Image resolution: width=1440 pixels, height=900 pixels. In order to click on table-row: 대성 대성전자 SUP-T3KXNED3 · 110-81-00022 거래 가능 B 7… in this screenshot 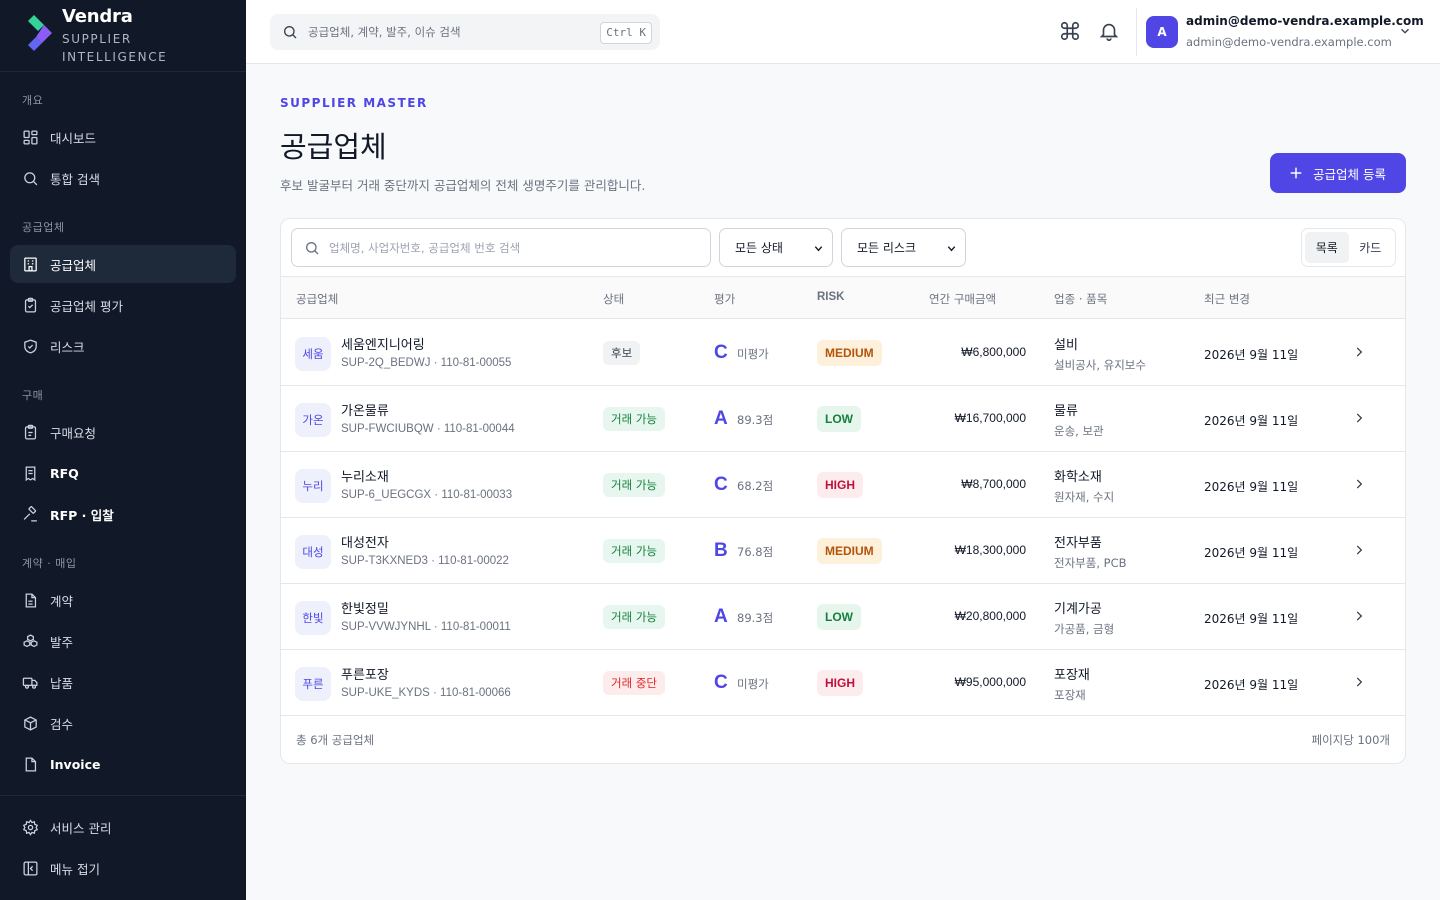, I will do `click(843, 551)`.